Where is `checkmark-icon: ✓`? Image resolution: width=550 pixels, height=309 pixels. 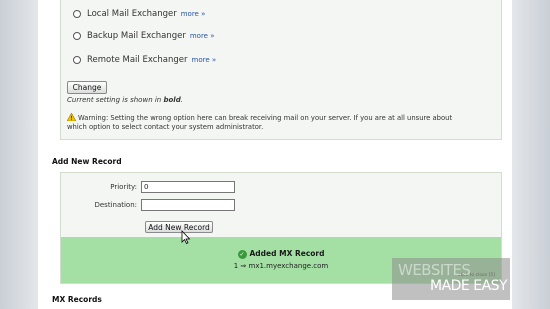
checkmark-icon: ✓ is located at coordinates (242, 254).